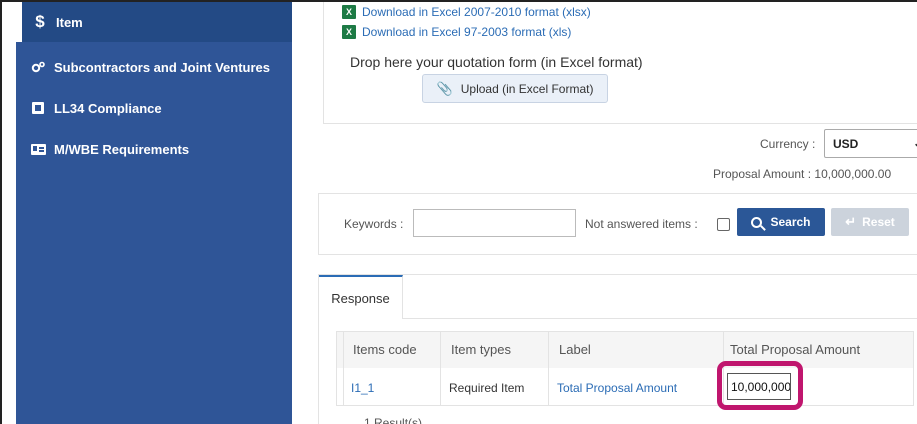 The height and width of the screenshot is (424, 917). What do you see at coordinates (69, 22) in the screenshot?
I see `sidebar-item-label: Item` at bounding box center [69, 22].